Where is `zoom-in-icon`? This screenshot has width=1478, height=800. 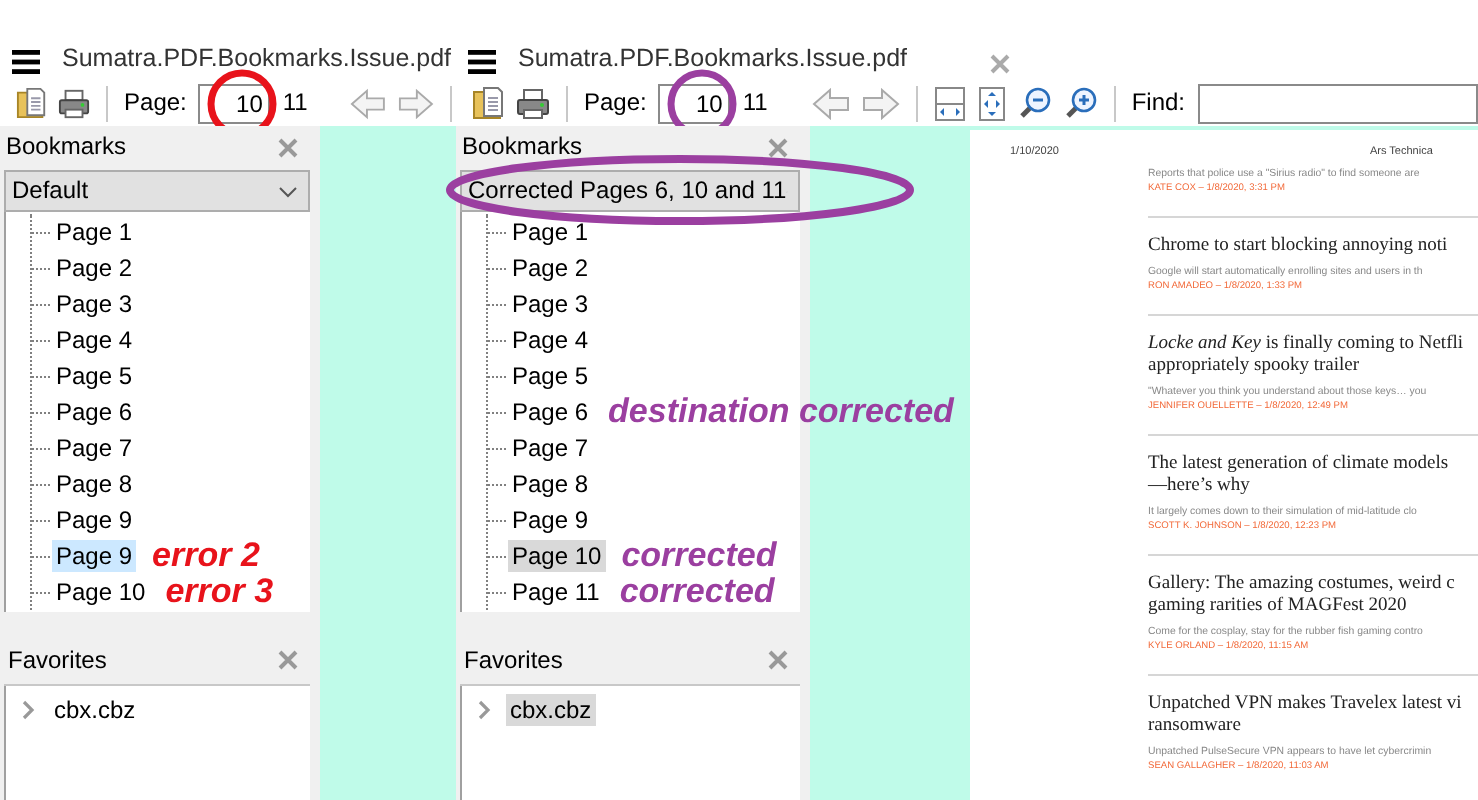
zoom-in-icon is located at coordinates (1080, 103).